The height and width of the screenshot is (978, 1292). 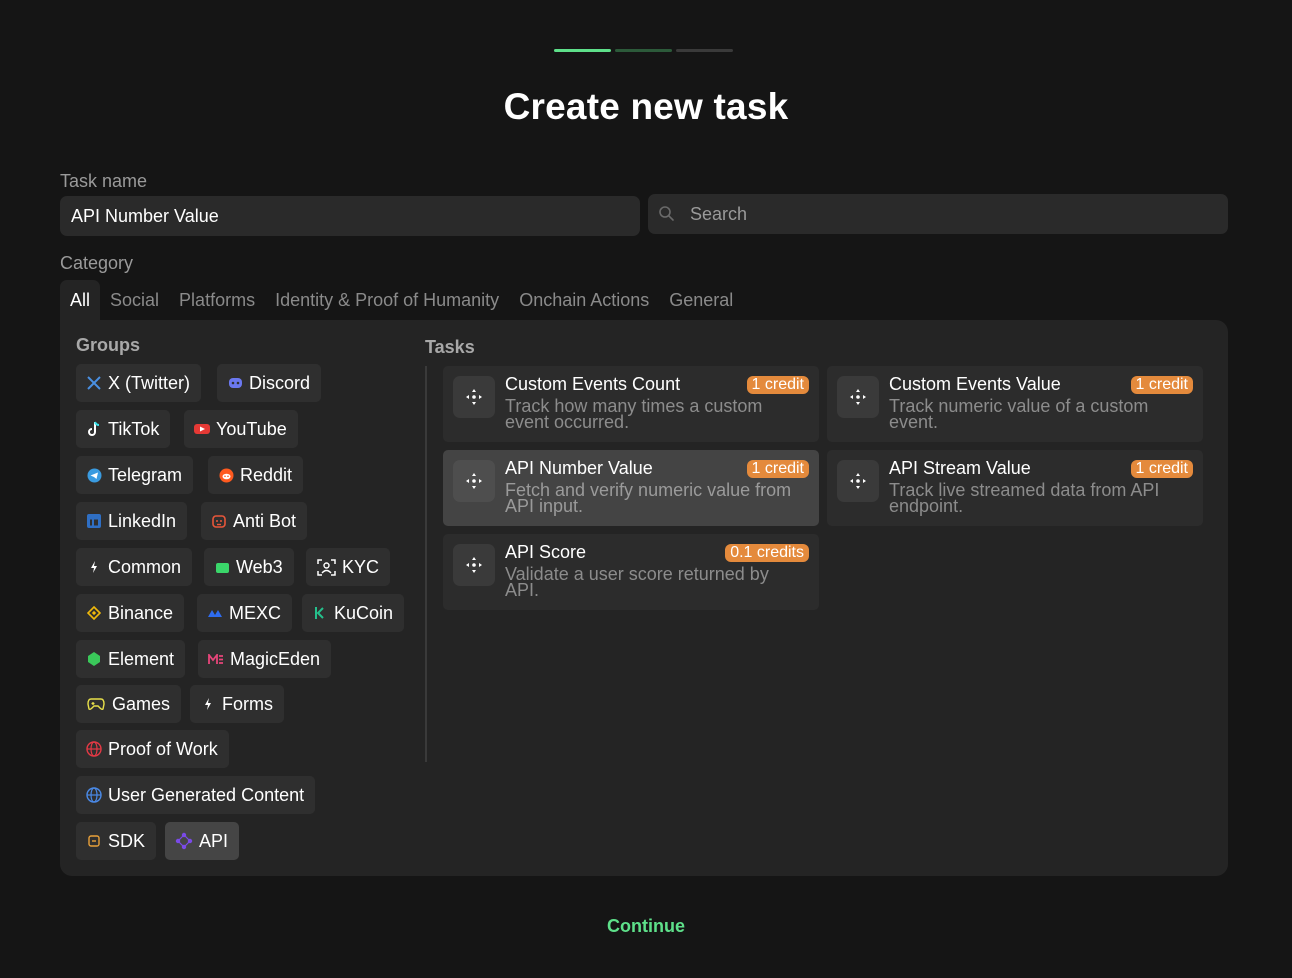 What do you see at coordinates (975, 384) in the screenshot?
I see `task-card-title: Custom Events Value` at bounding box center [975, 384].